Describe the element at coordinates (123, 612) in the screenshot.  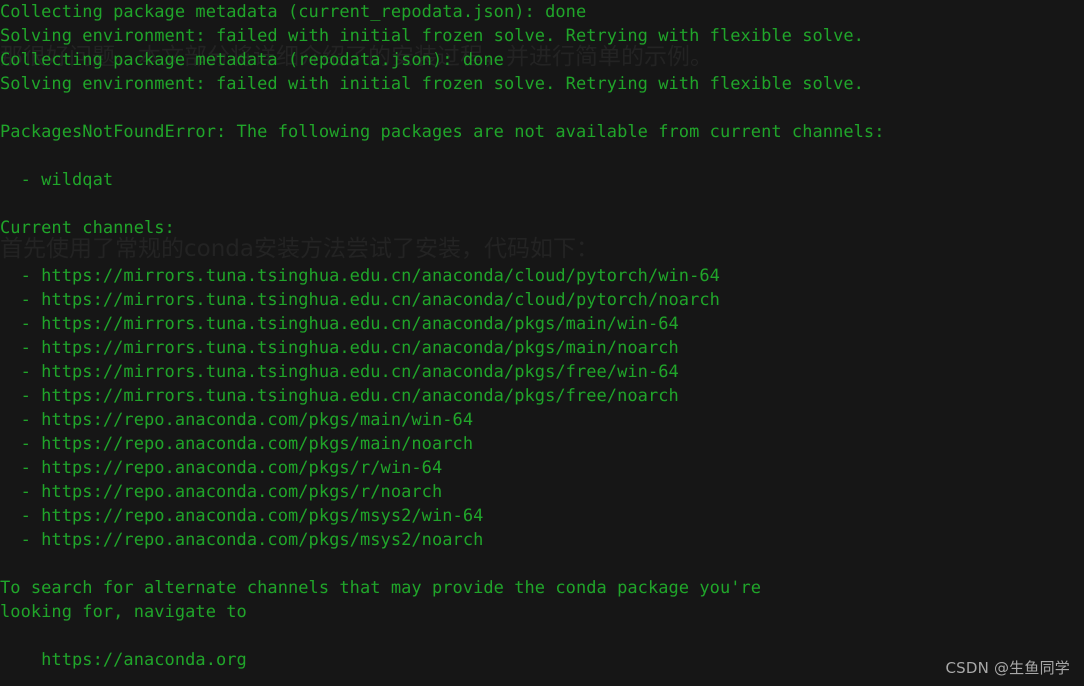
I see `terminal-line: looking for, navigate to` at that location.